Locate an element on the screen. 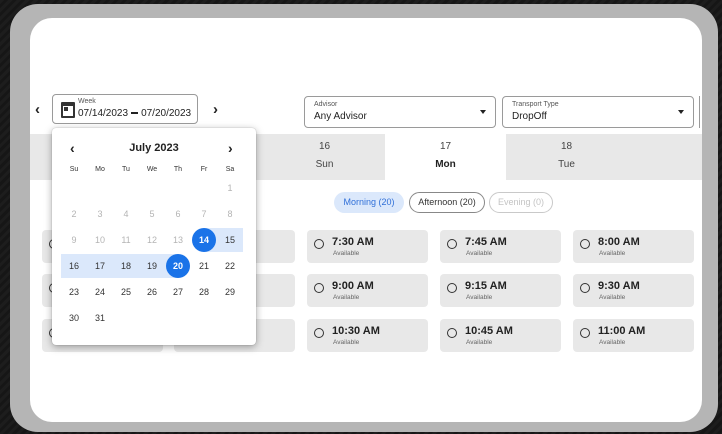  calendar-day-disabled: 12 is located at coordinates (151, 240).